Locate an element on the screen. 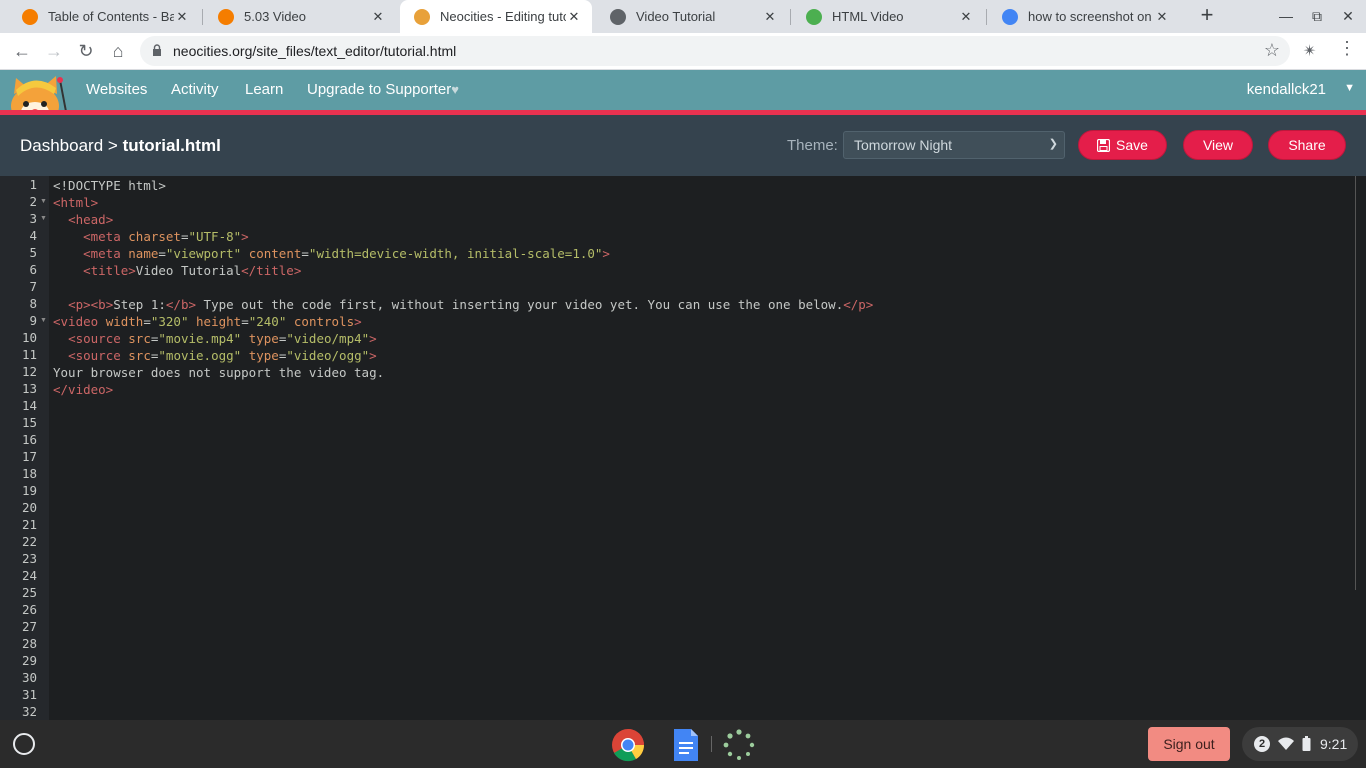  code-token: "movie.mp4" is located at coordinates (200, 338).